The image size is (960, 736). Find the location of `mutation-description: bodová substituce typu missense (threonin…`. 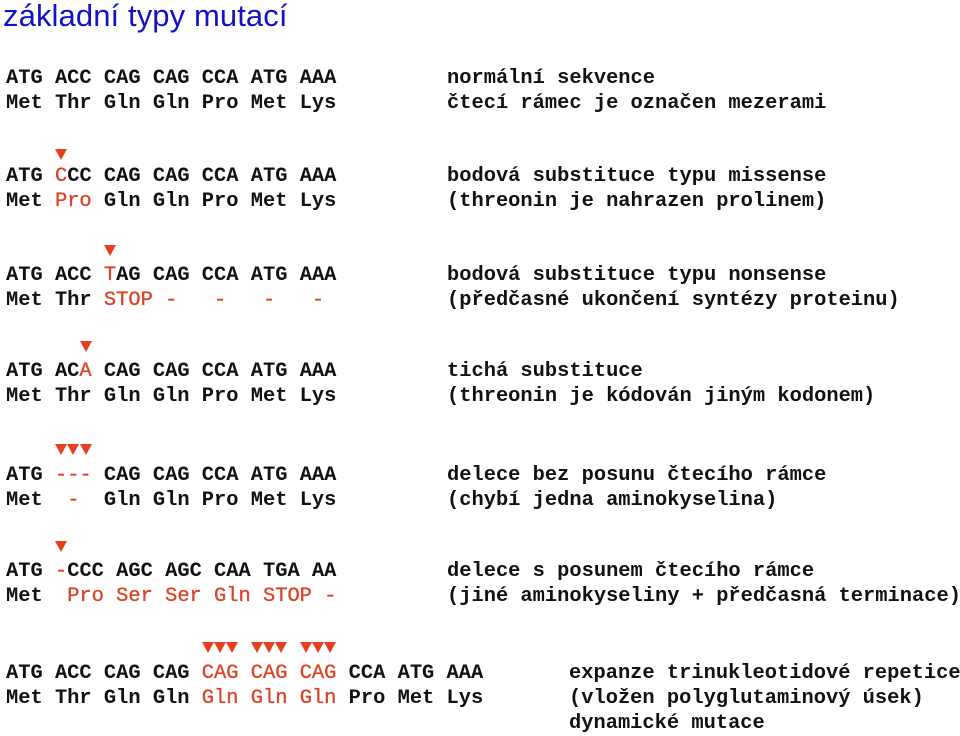

mutation-description: bodová substituce typu missense (threonin… is located at coordinates (636, 189).